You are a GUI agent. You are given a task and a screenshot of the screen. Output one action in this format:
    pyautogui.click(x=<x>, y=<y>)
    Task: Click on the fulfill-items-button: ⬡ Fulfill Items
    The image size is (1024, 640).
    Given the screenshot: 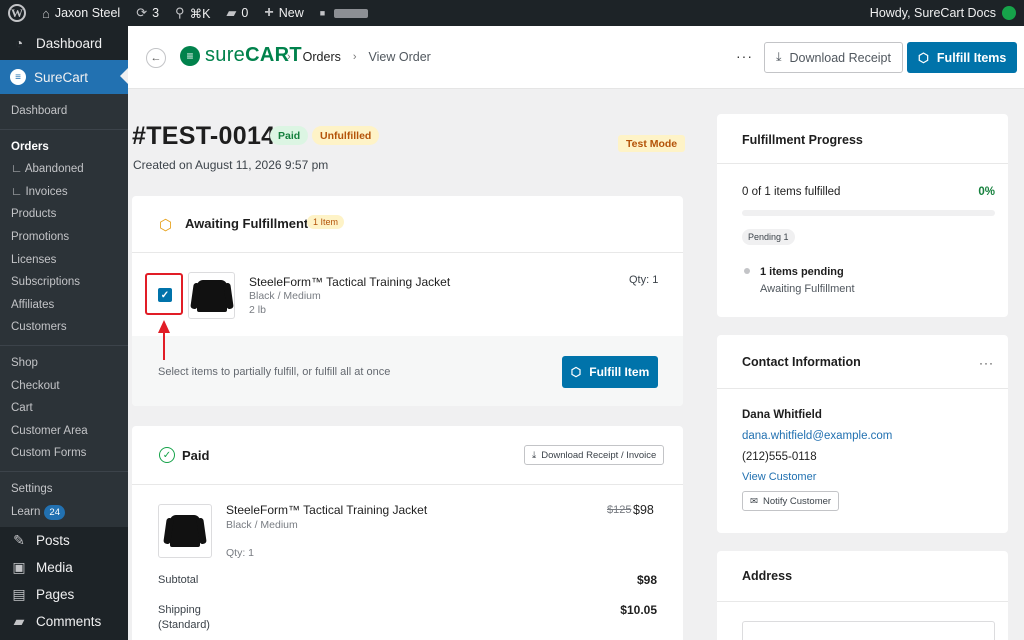 What is the action you would take?
    pyautogui.click(x=962, y=57)
    